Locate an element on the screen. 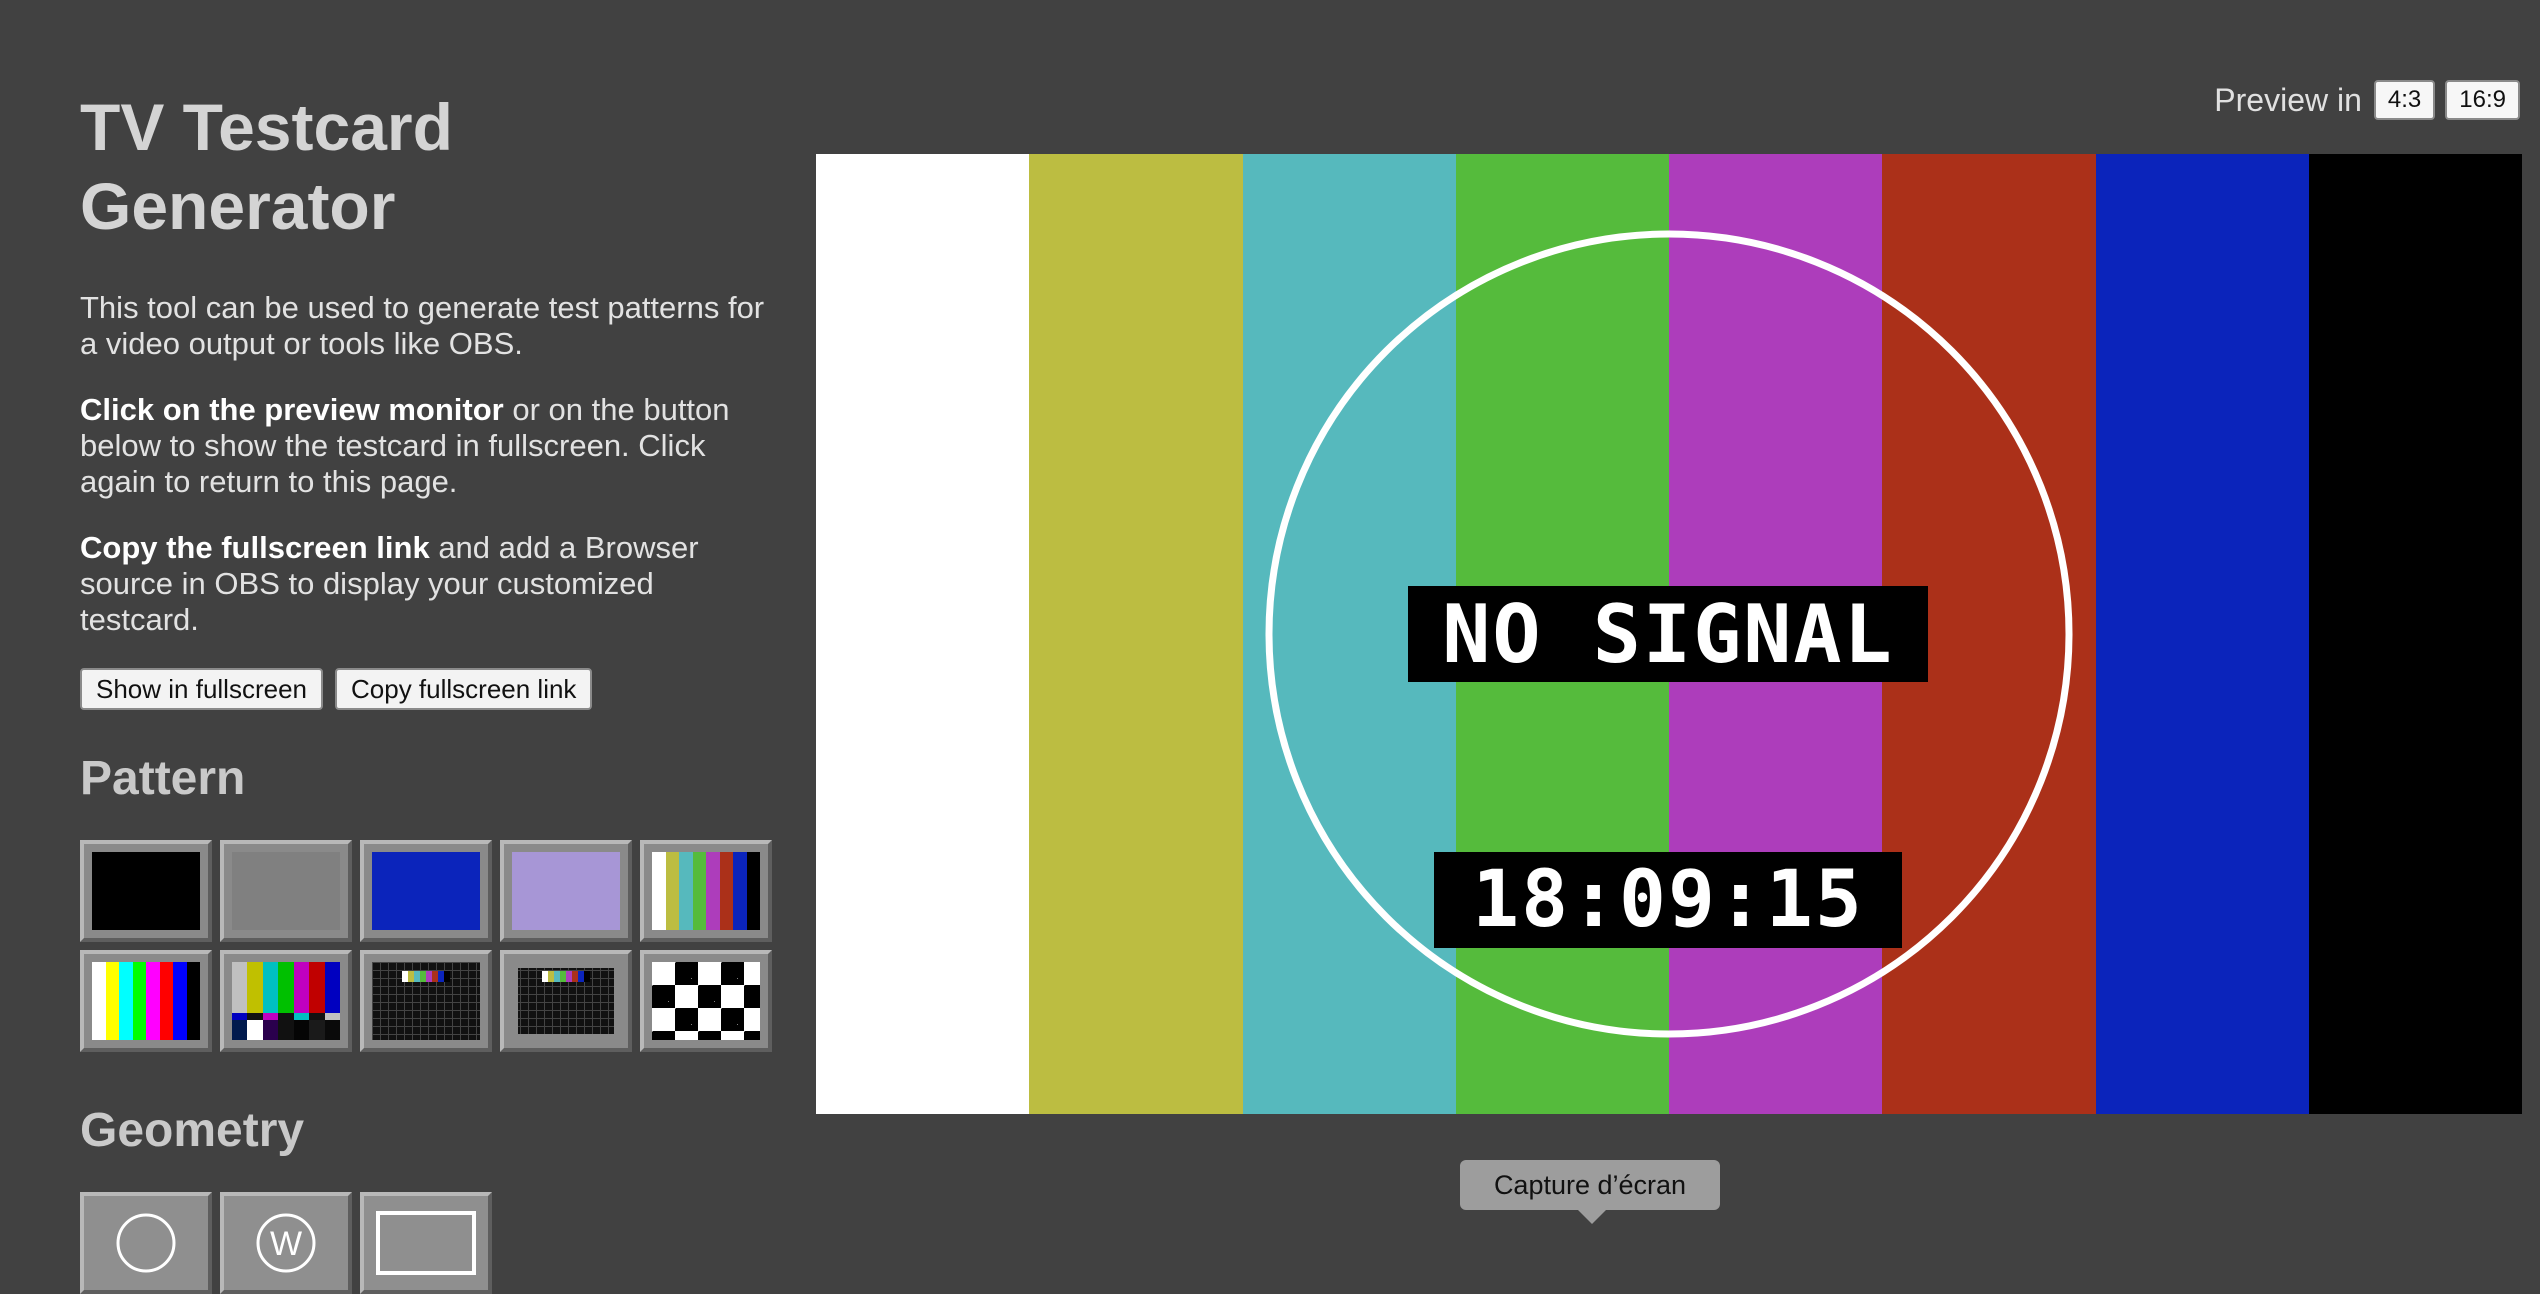 Image resolution: width=2540 pixels, height=1294 pixels. bright-color-bars-pattern is located at coordinates (146, 1000).